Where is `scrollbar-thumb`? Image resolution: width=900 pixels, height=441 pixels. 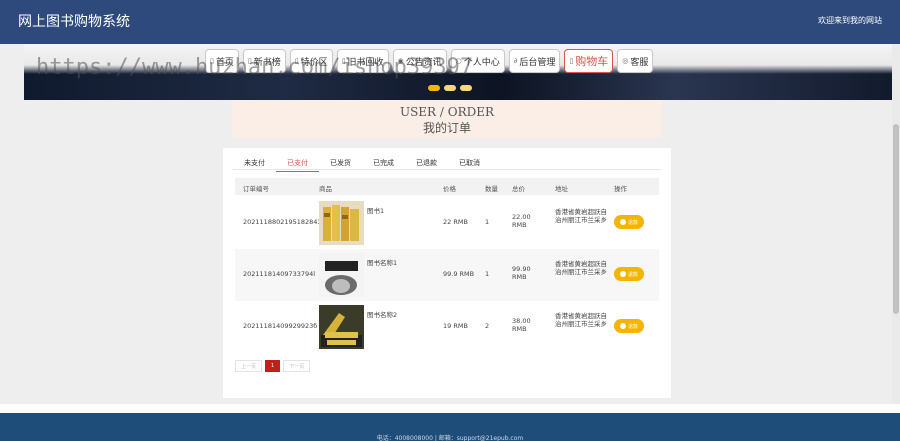 scrollbar-thumb is located at coordinates (896, 219).